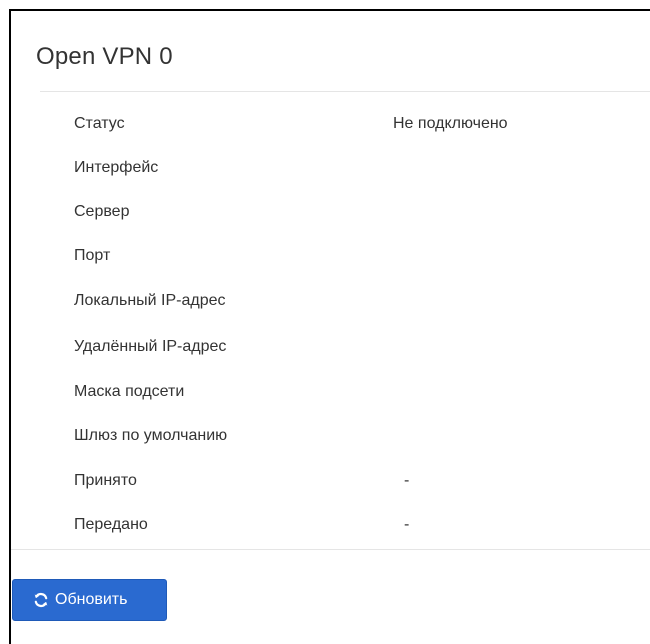 The width and height of the screenshot is (650, 644). I want to click on info-row-received: Принято -, so click(325, 481).